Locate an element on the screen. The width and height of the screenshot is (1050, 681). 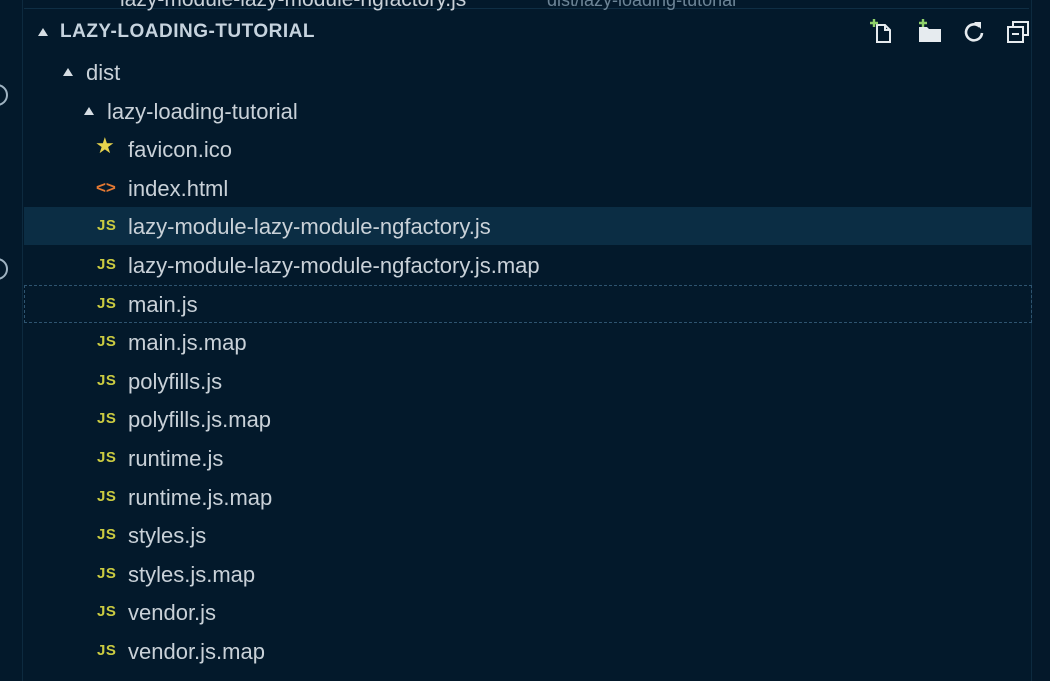
new-file-icon is located at coordinates (880, 31).